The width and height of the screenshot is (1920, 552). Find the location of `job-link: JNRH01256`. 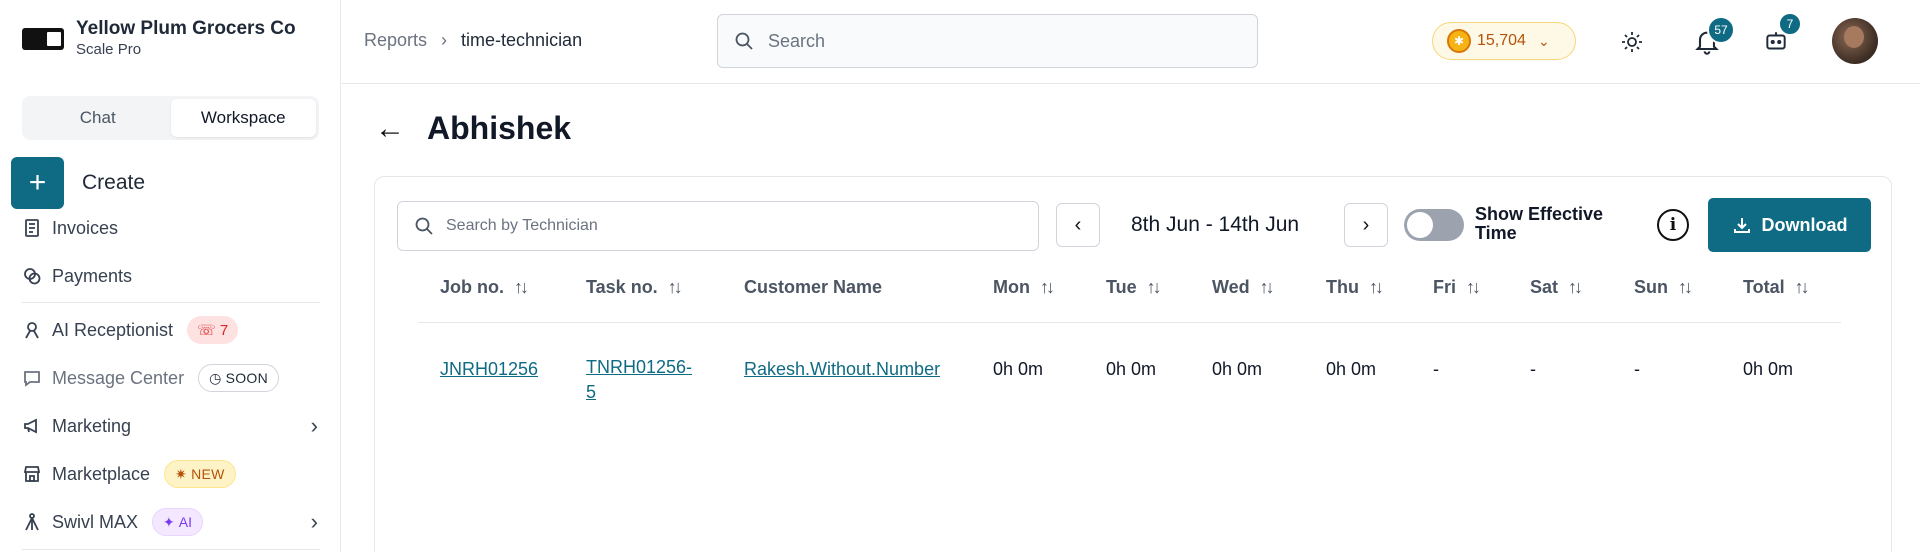

job-link: JNRH01256 is located at coordinates (489, 369).